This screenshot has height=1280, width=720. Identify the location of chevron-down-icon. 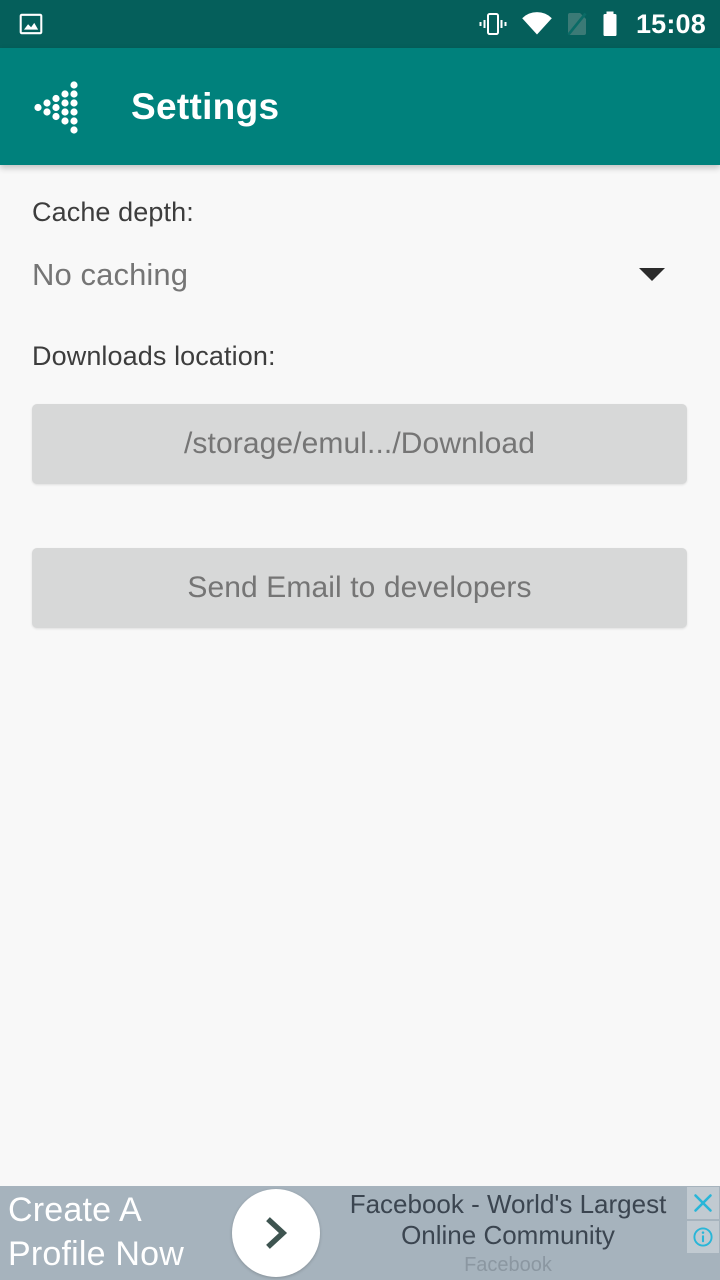
(652, 274).